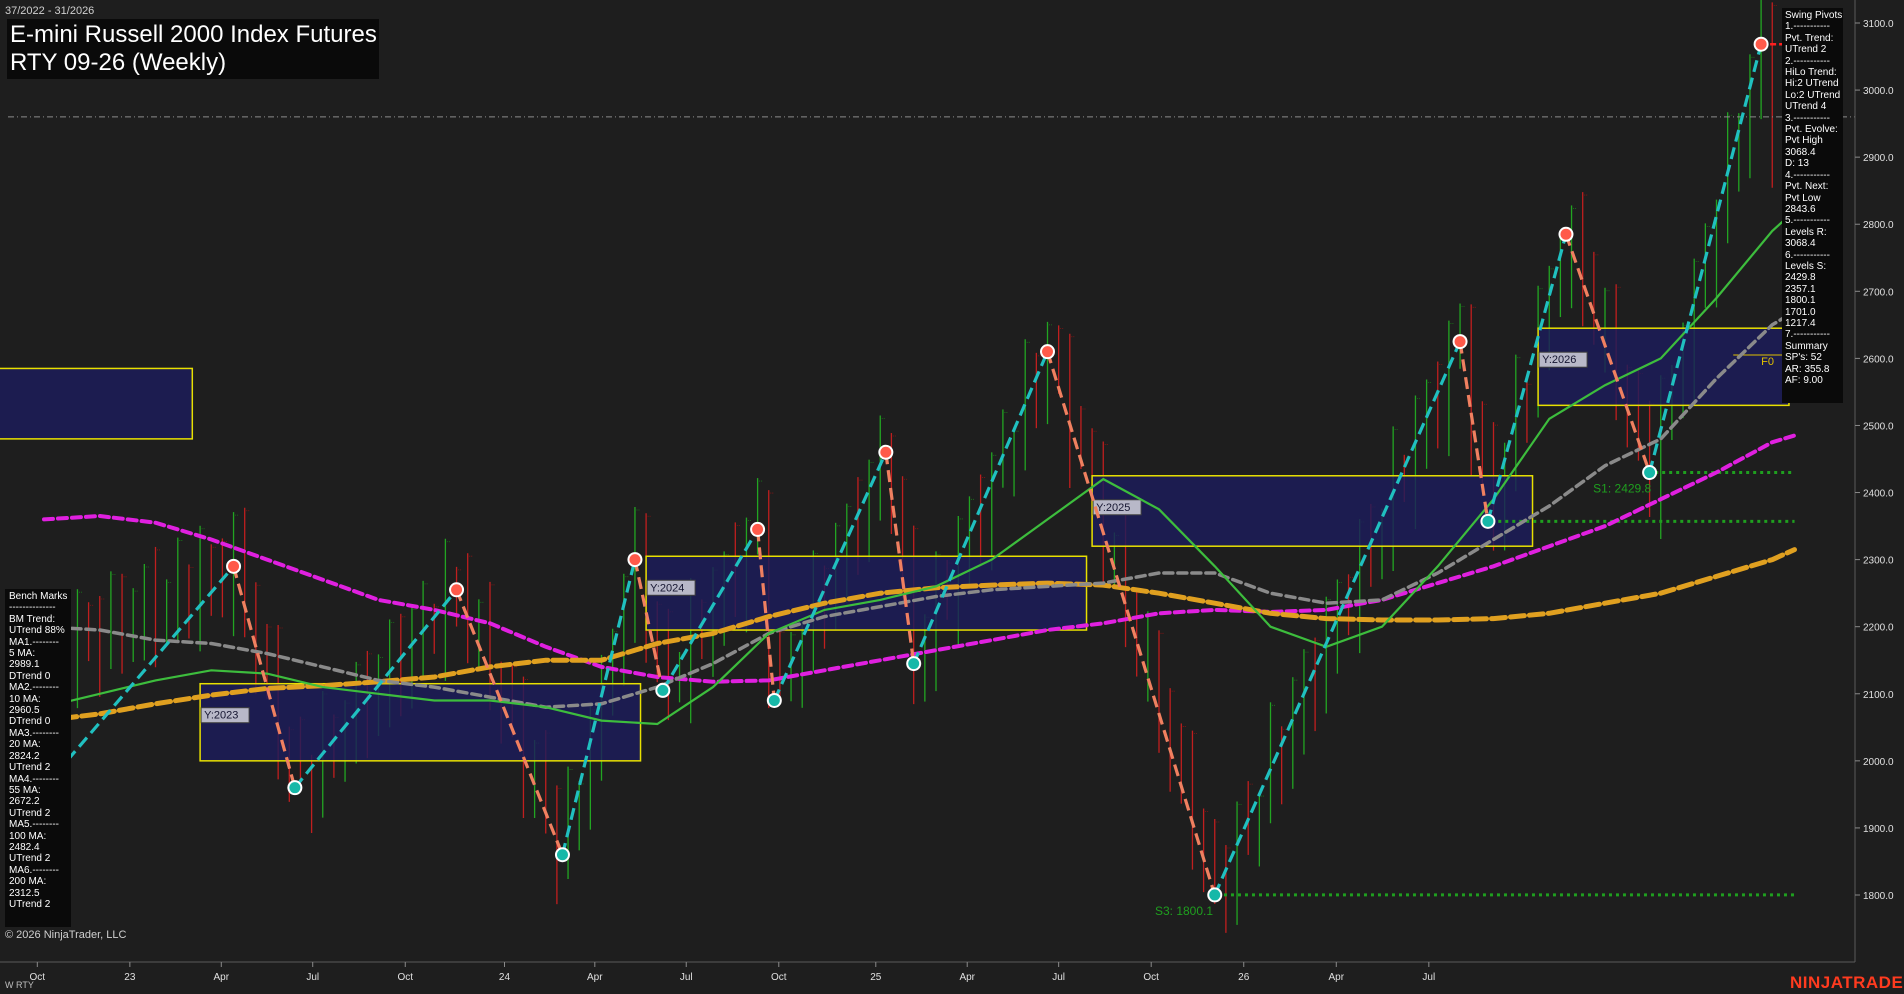  Describe the element at coordinates (1878, 225) in the screenshot. I see `y-tick-label: 2800.0` at that location.